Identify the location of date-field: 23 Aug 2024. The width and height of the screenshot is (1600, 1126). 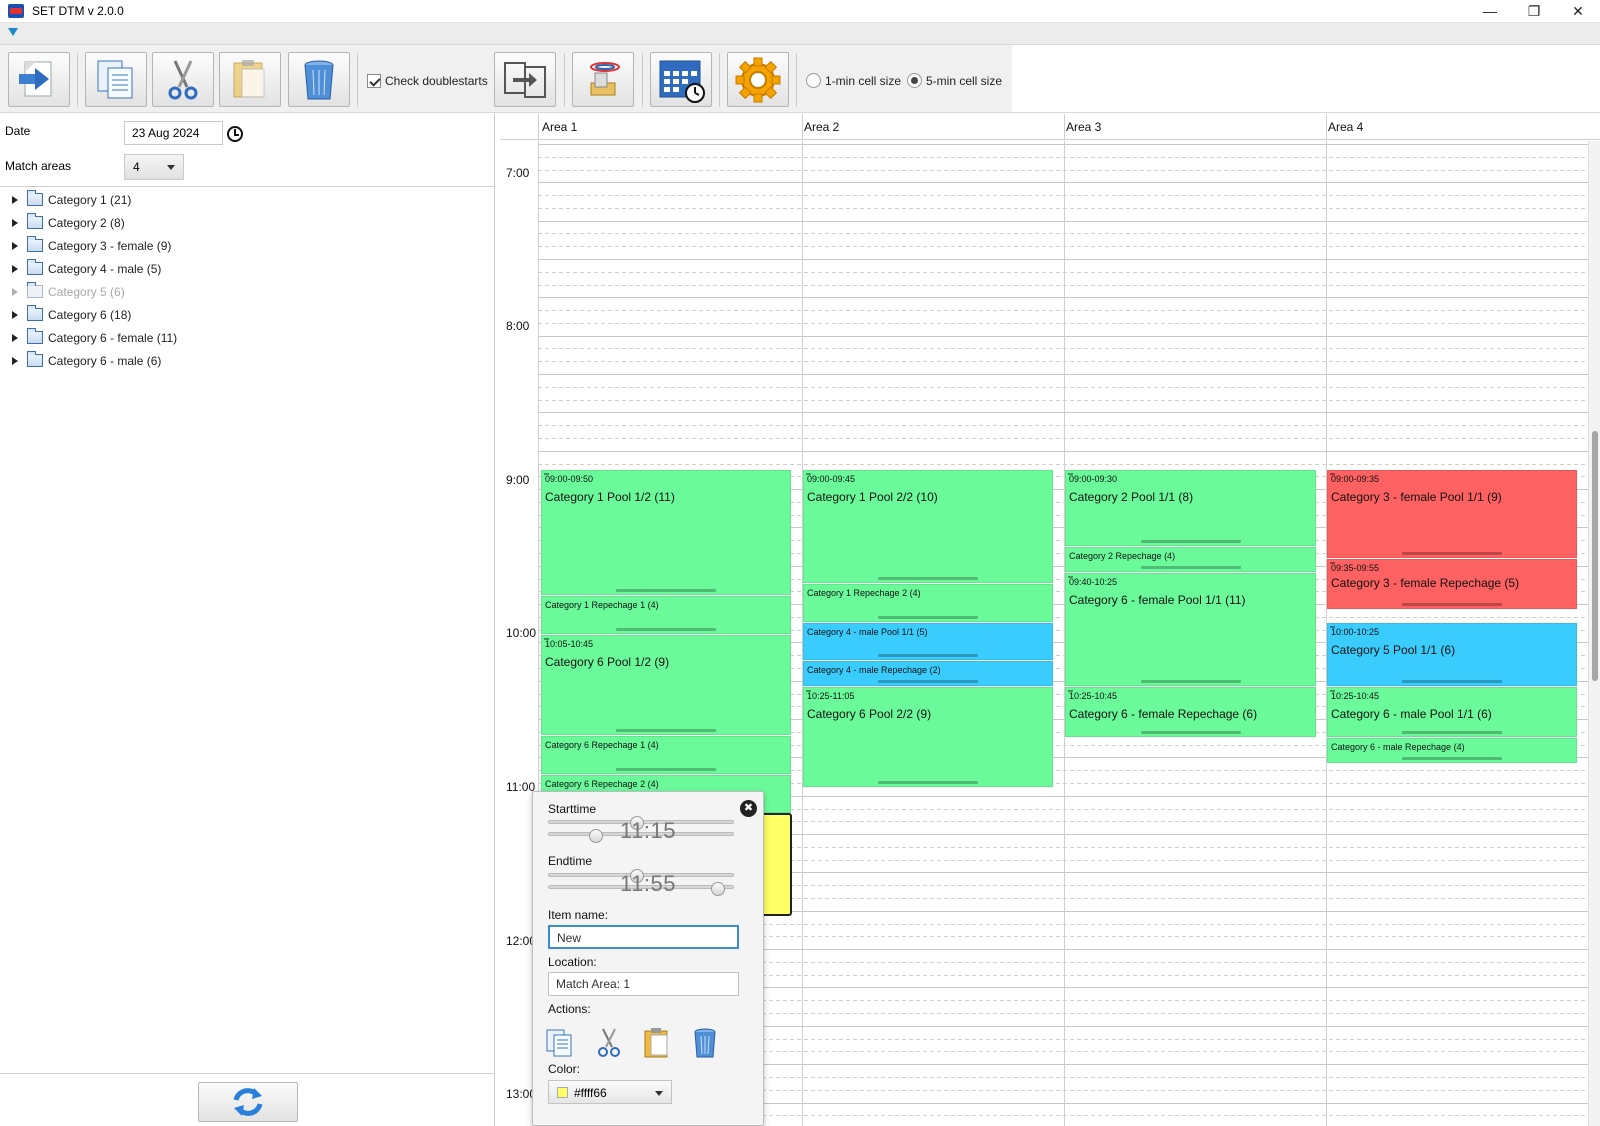
(173, 133).